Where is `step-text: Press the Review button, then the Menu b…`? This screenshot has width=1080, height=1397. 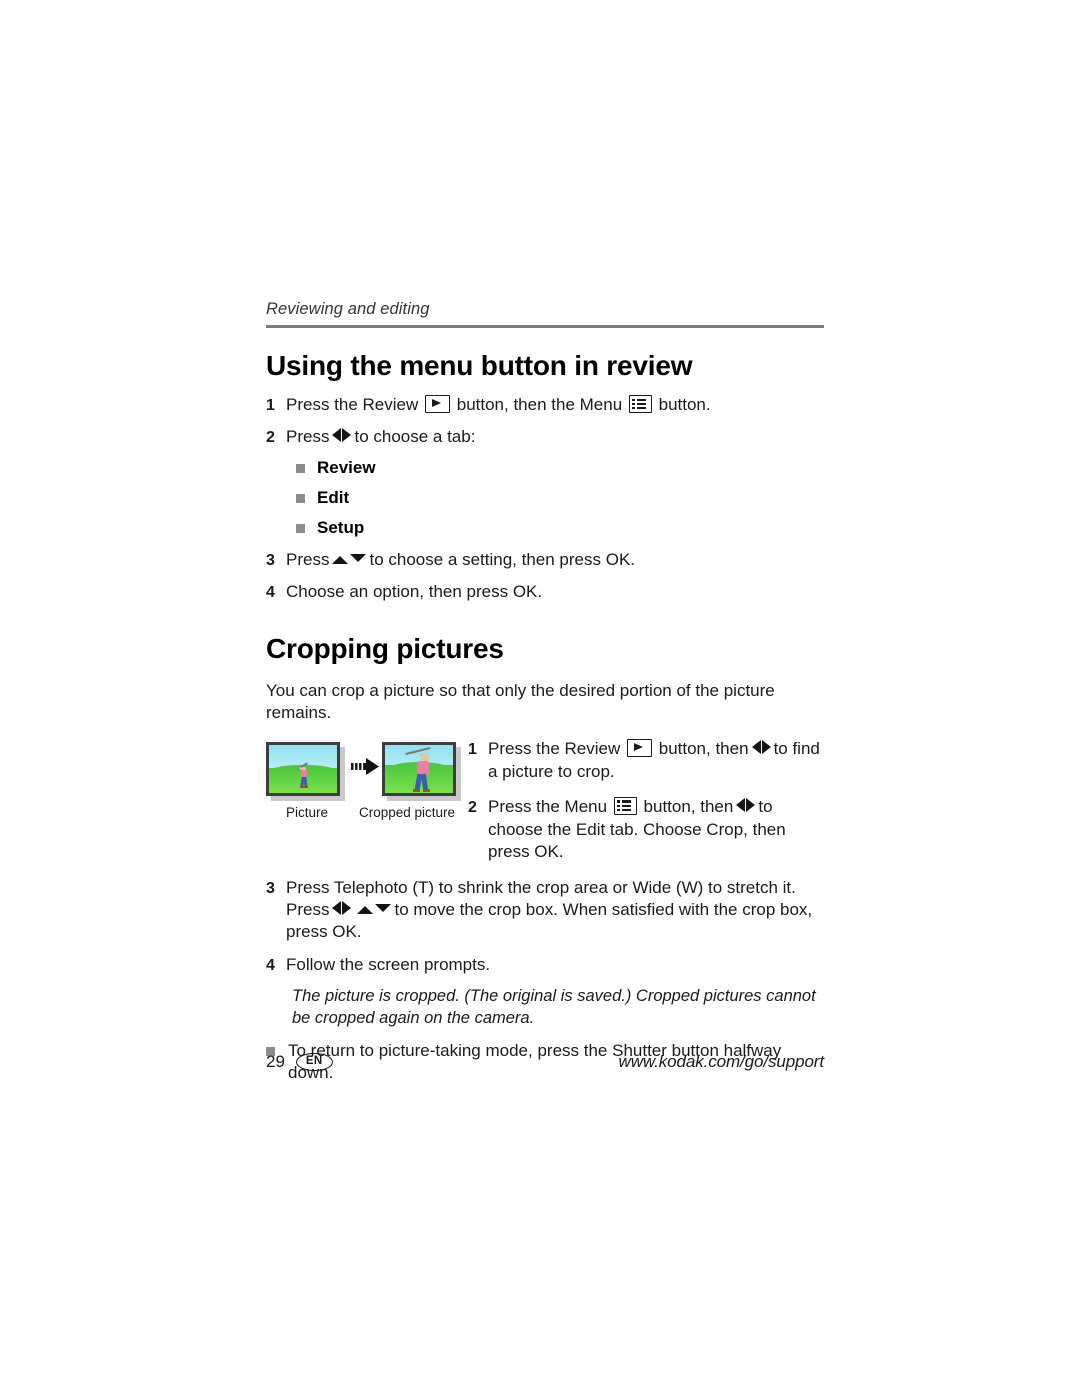
step-text: Press the Review button, then the Menu b… is located at coordinates (555, 405).